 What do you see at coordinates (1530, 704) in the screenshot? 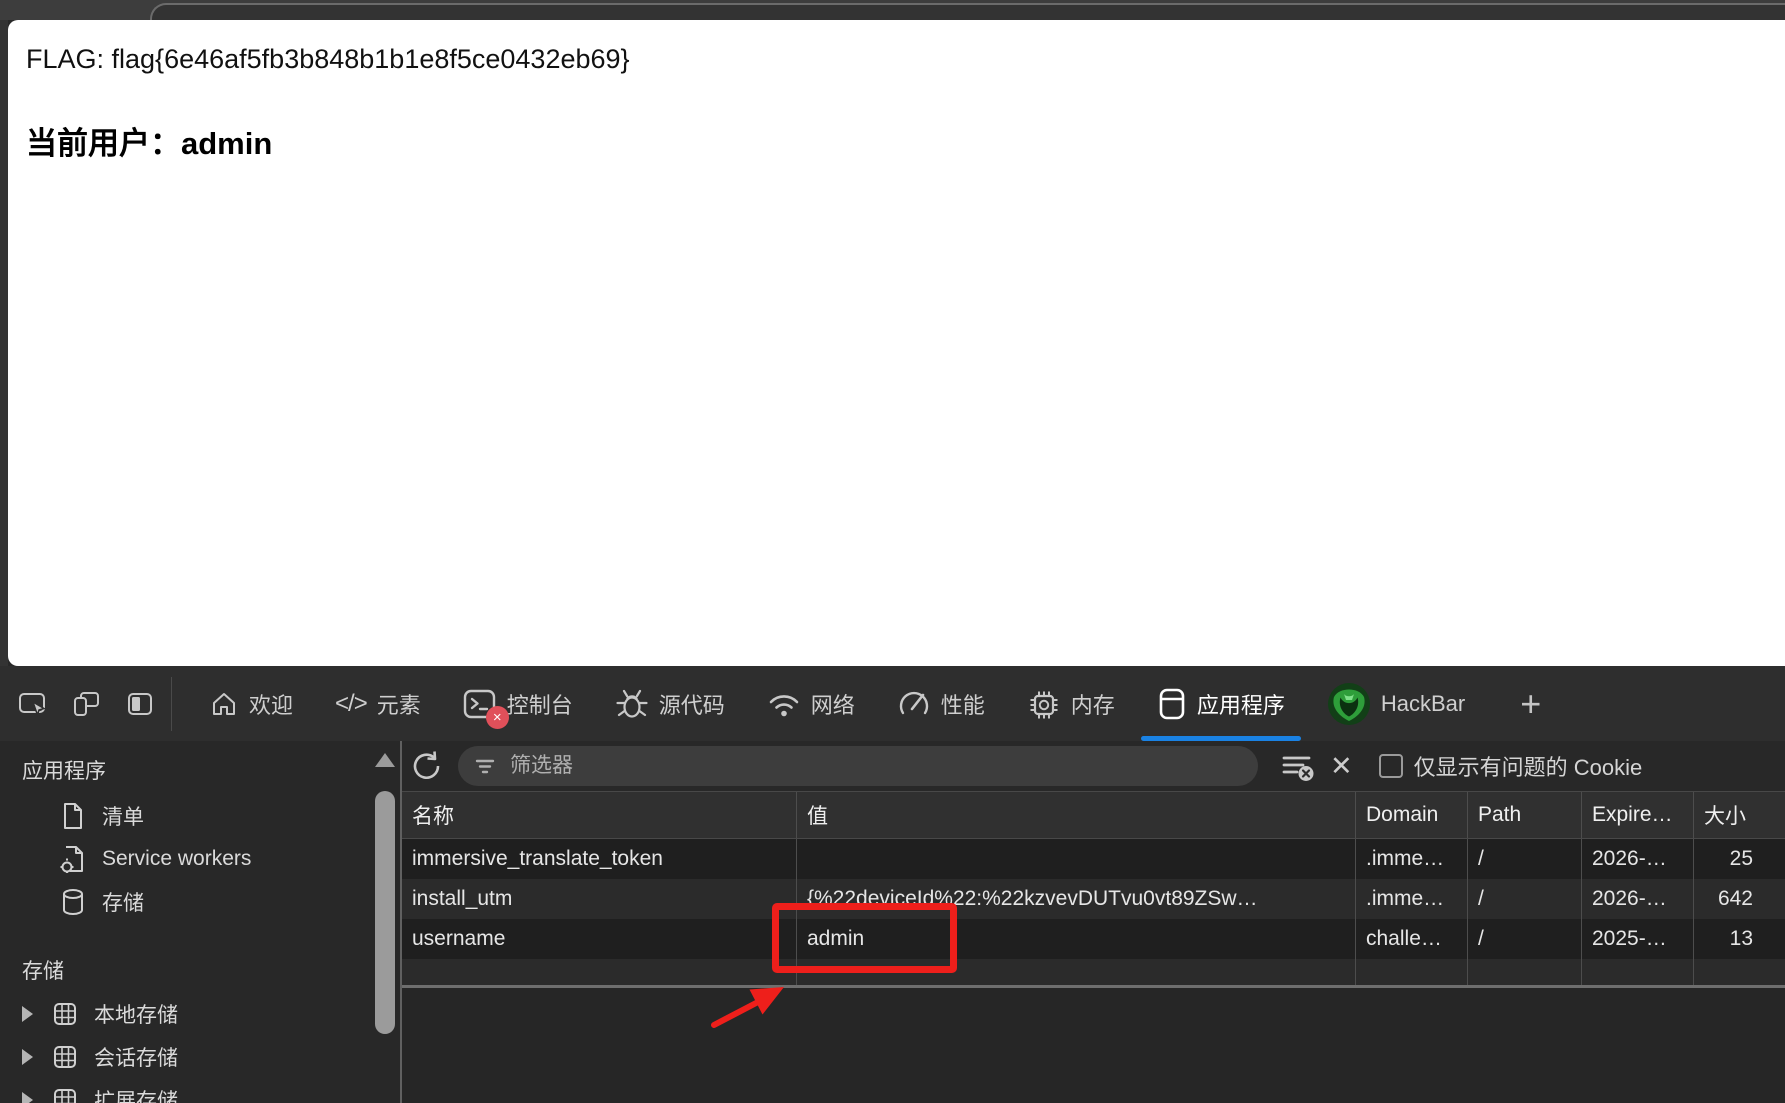
I see `more-tabs-button: +` at bounding box center [1530, 704].